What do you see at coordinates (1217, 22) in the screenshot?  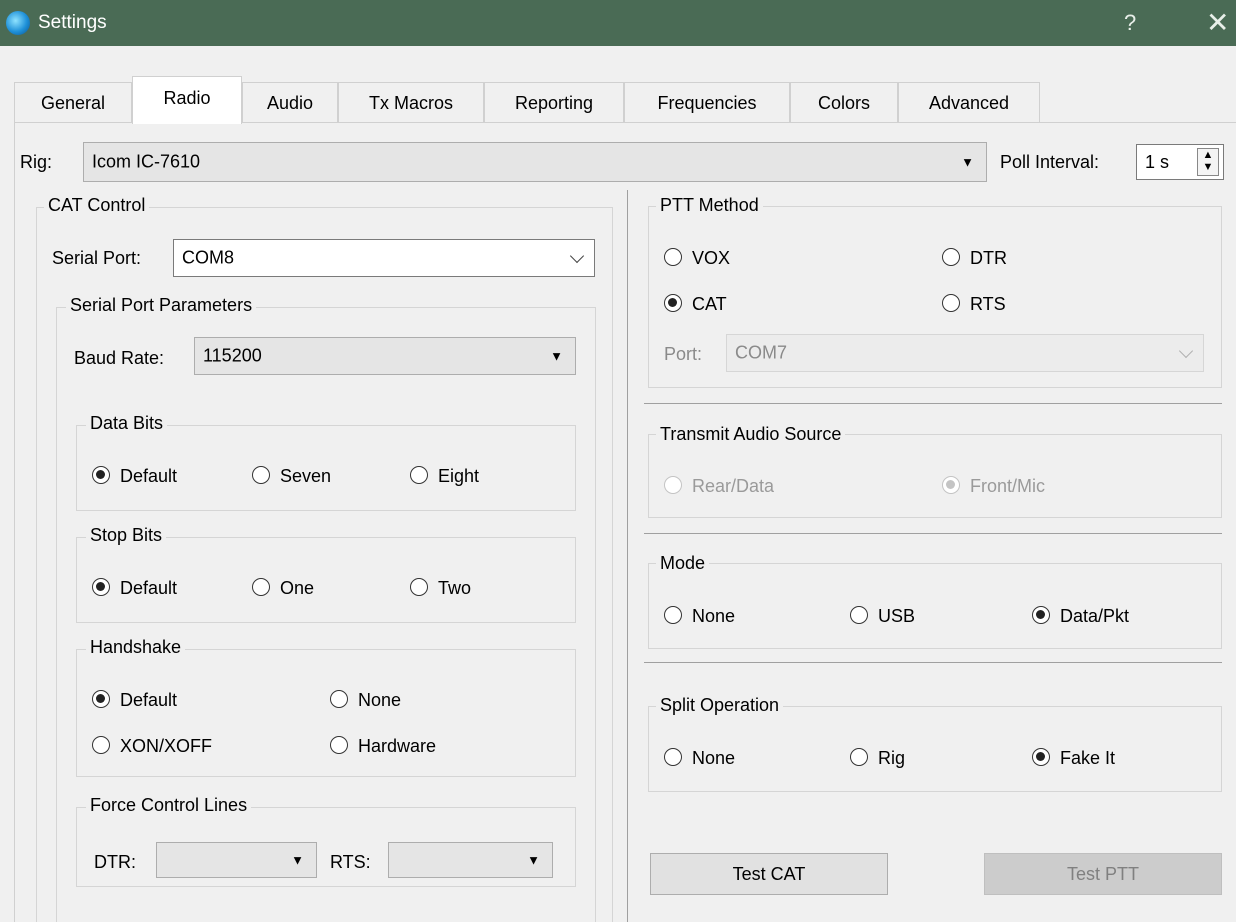 I see `close-icon: ✕` at bounding box center [1217, 22].